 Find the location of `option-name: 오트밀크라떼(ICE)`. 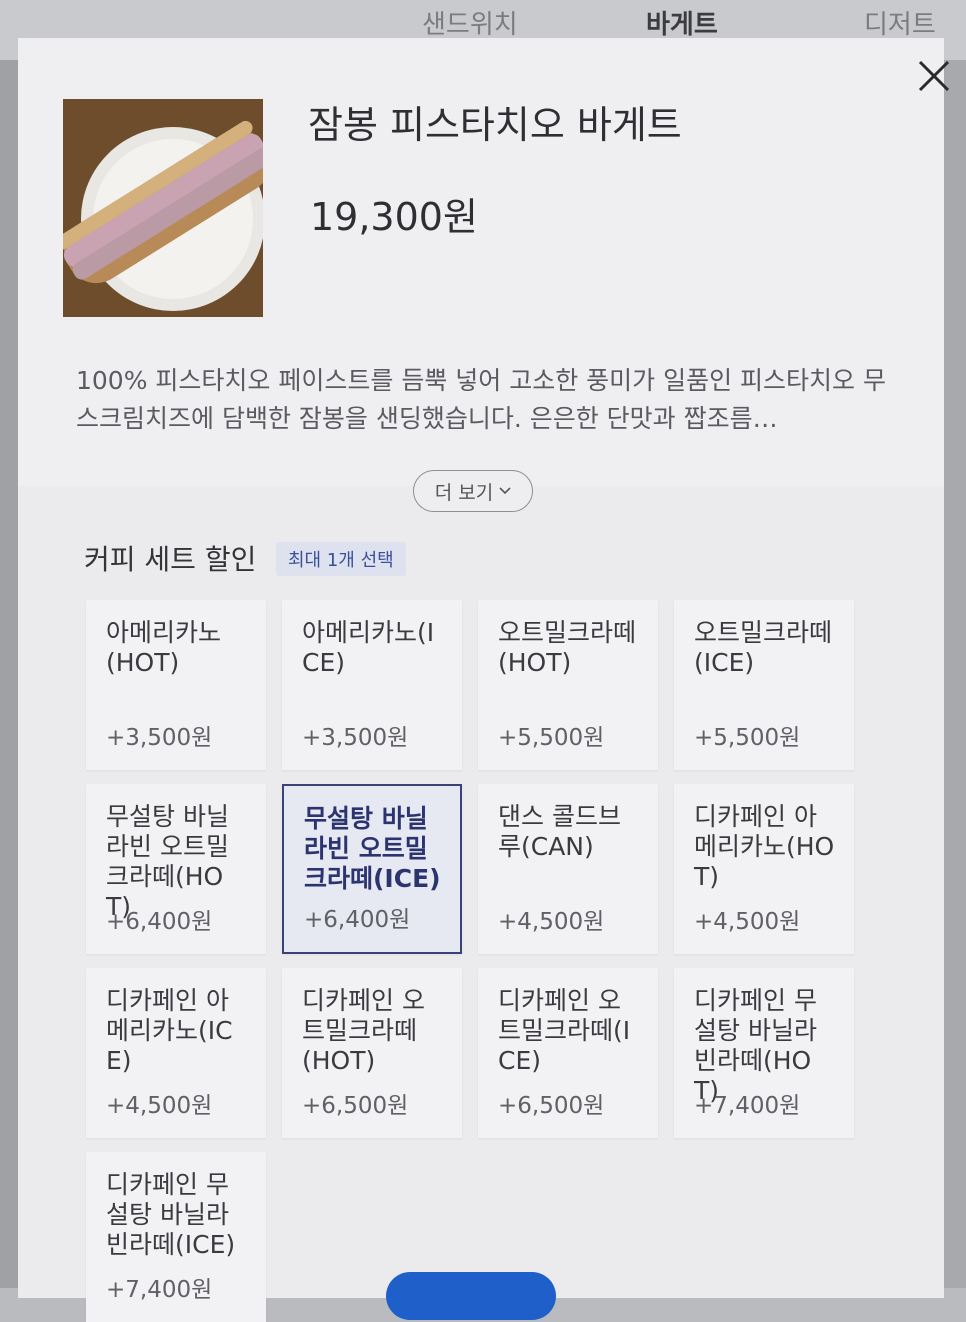

option-name: 오트밀크라떼(ICE) is located at coordinates (763, 647).